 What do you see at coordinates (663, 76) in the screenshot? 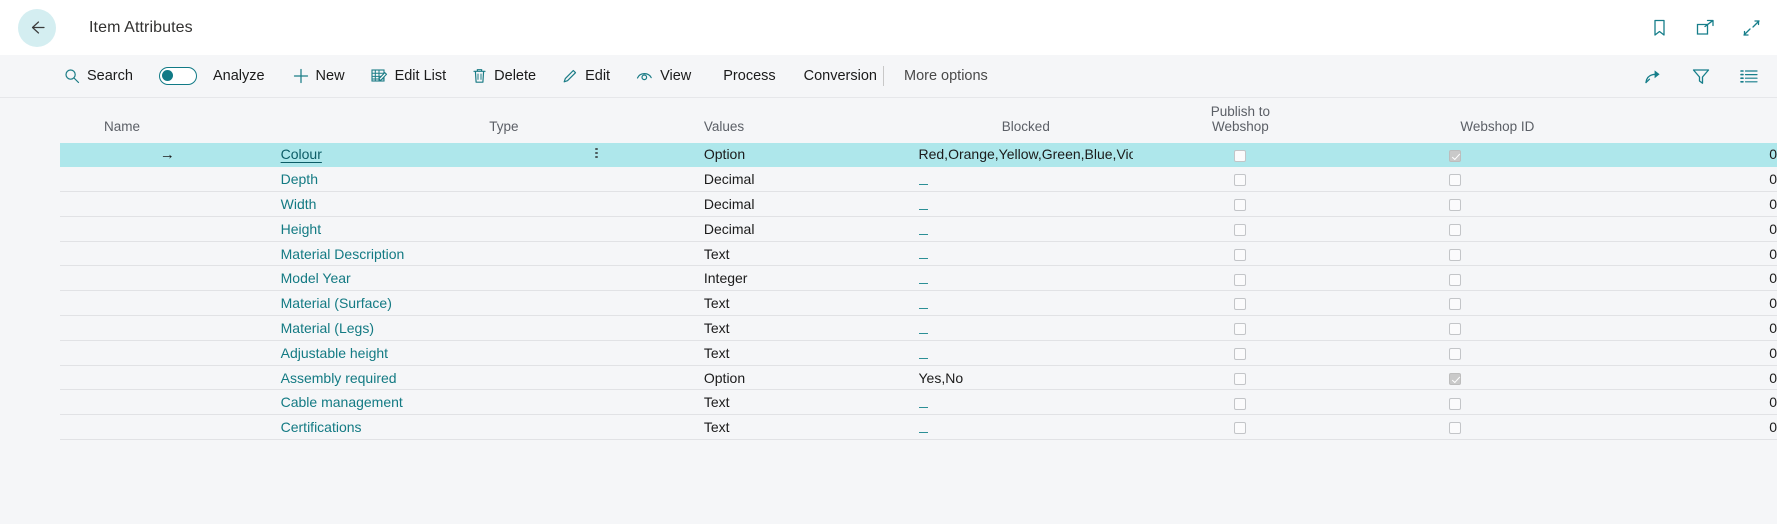
I see `view-button: View` at bounding box center [663, 76].